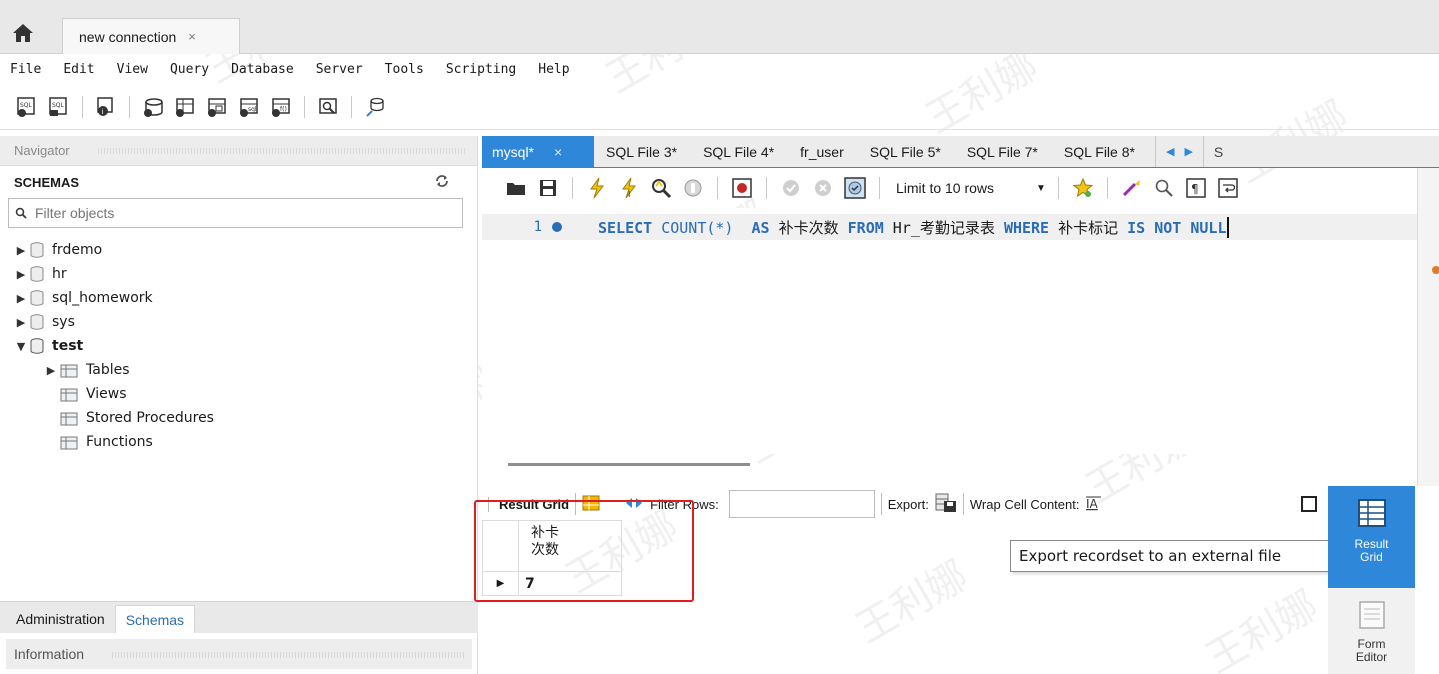  What do you see at coordinates (693, 188) in the screenshot?
I see `stop-icon` at bounding box center [693, 188].